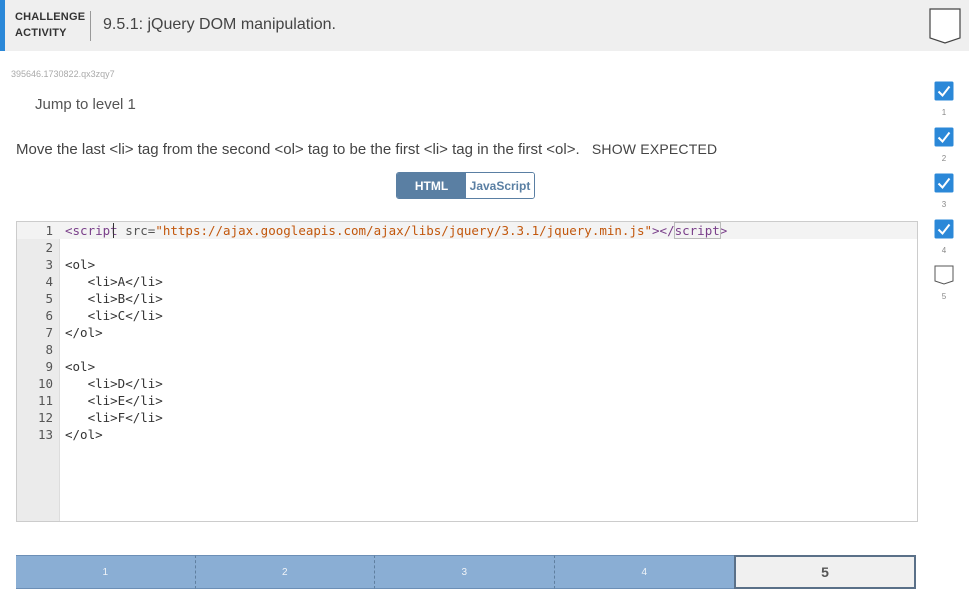 The width and height of the screenshot is (969, 593). What do you see at coordinates (45, 400) in the screenshot?
I see `line-number: 11` at bounding box center [45, 400].